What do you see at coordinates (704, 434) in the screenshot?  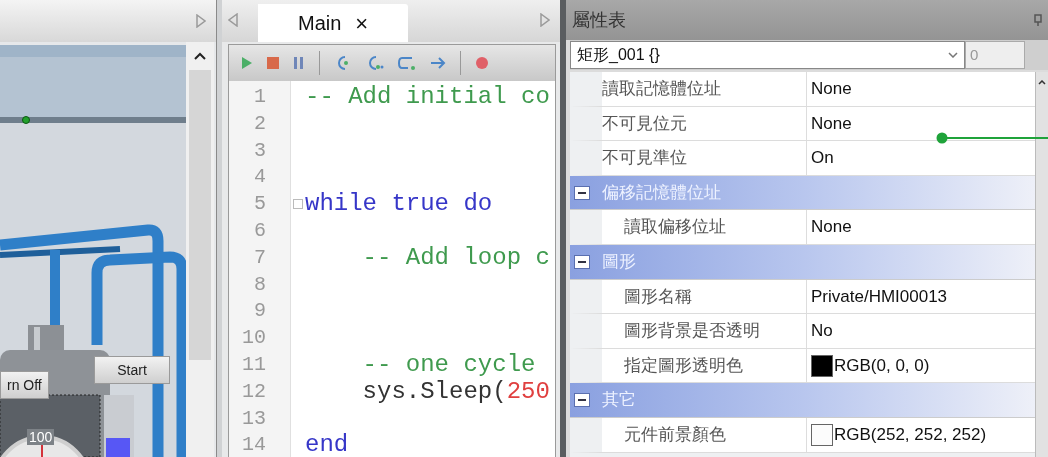 I see `property-name: 元件前景顏色` at bounding box center [704, 434].